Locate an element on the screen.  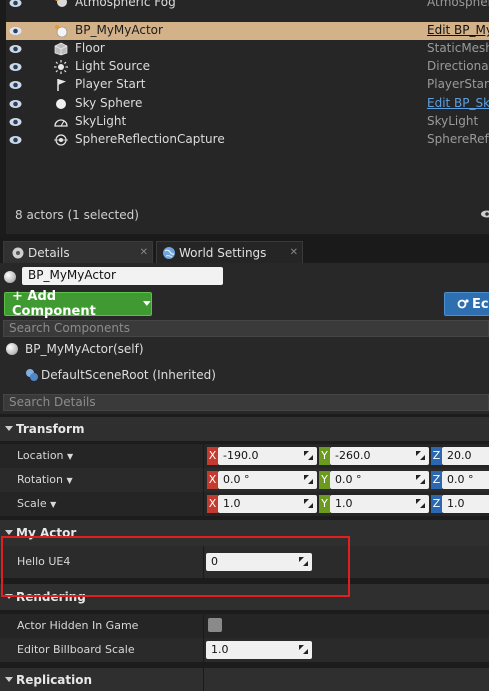
outliner-row-label: Floor is located at coordinates (90, 48).